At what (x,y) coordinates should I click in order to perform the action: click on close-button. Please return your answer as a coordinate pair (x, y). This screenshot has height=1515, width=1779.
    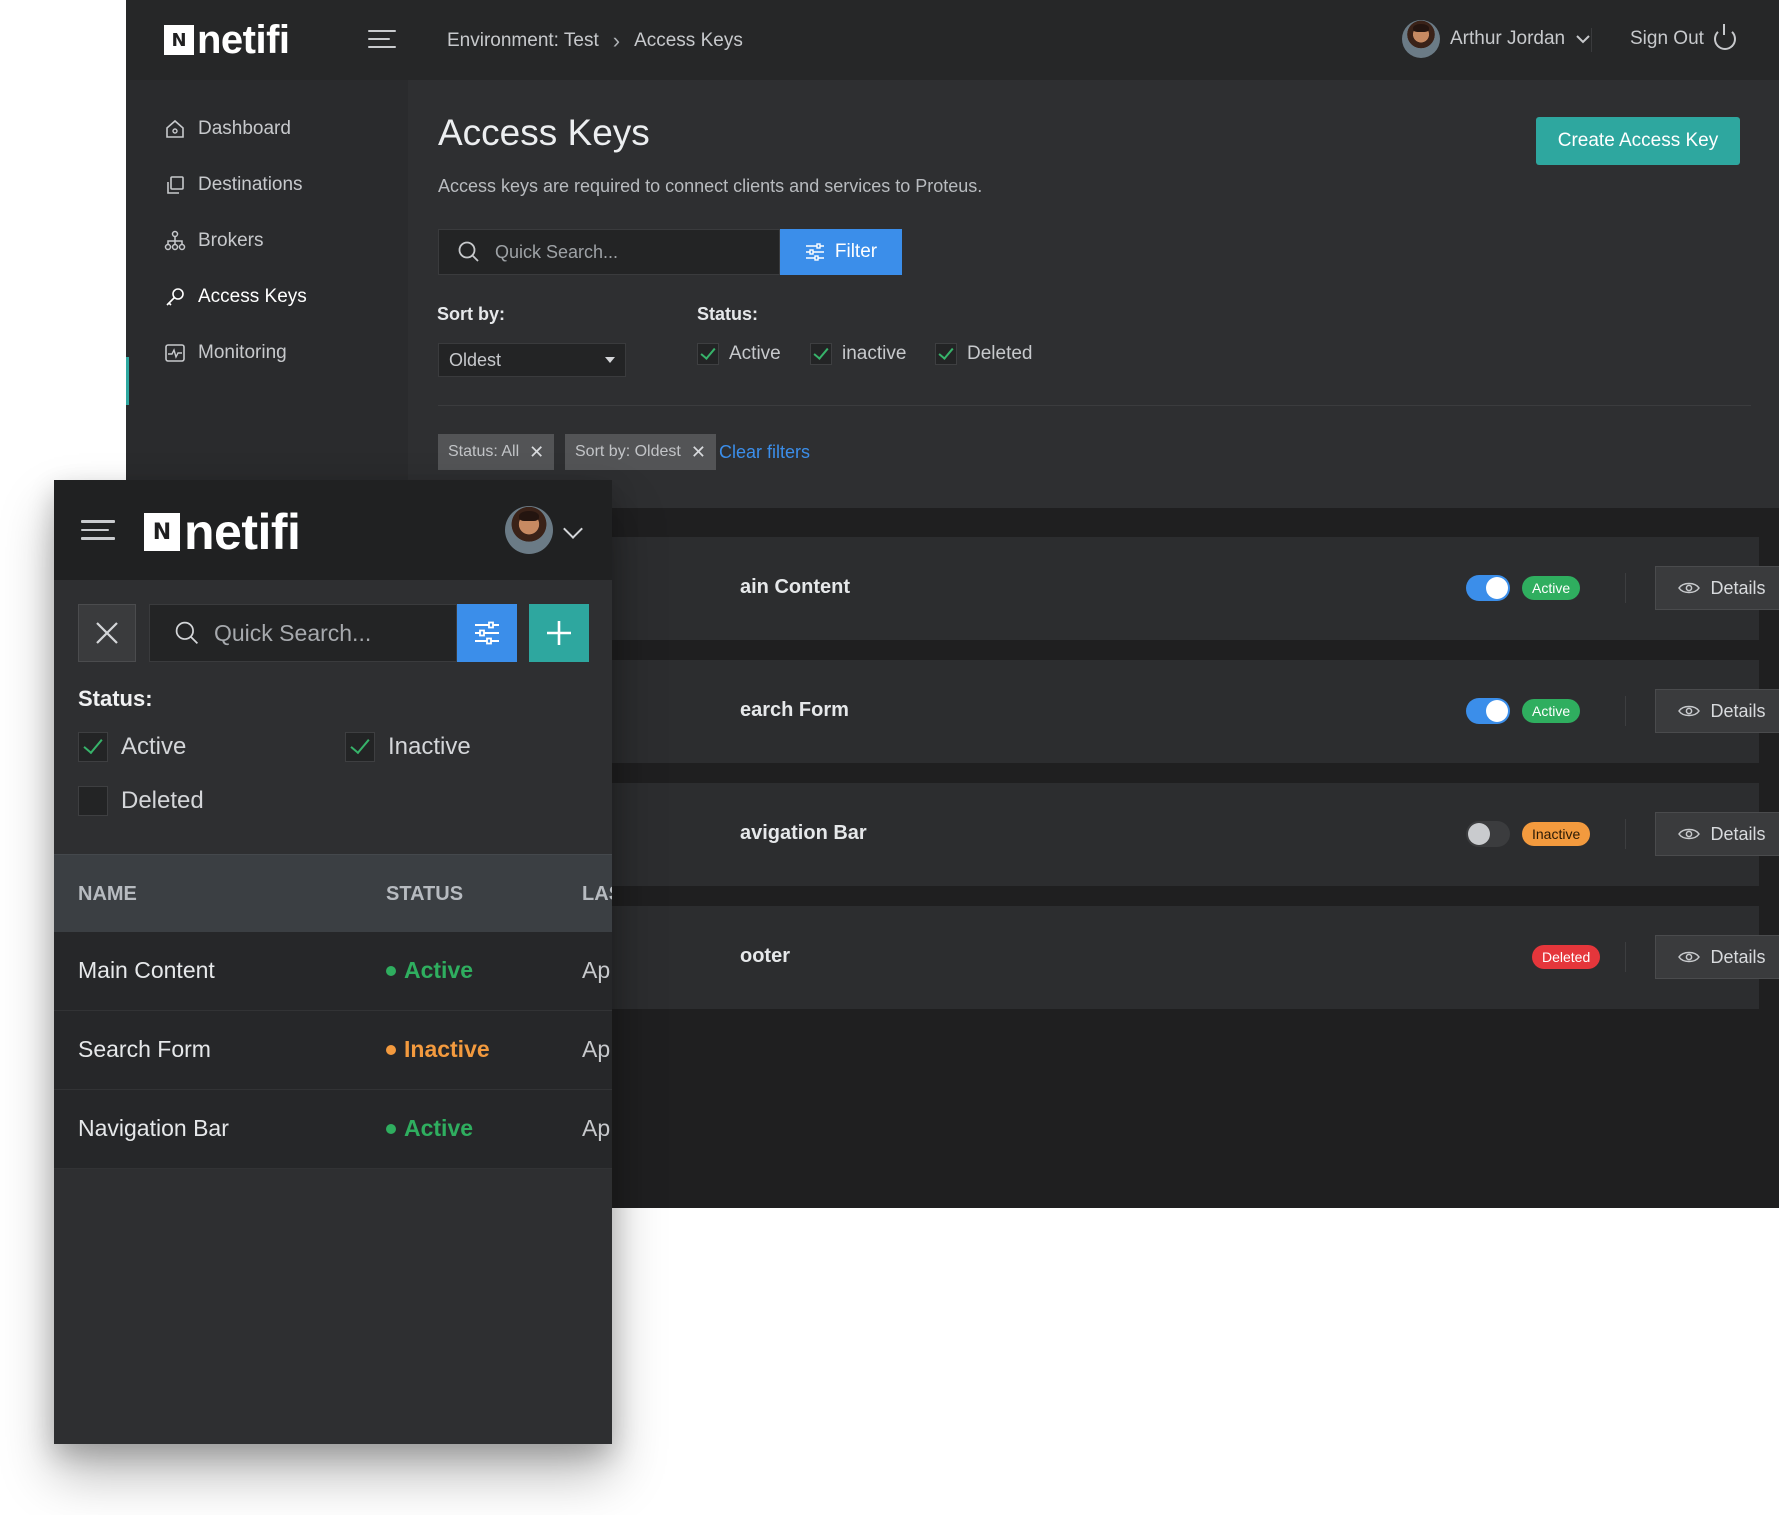
    Looking at the image, I should click on (107, 633).